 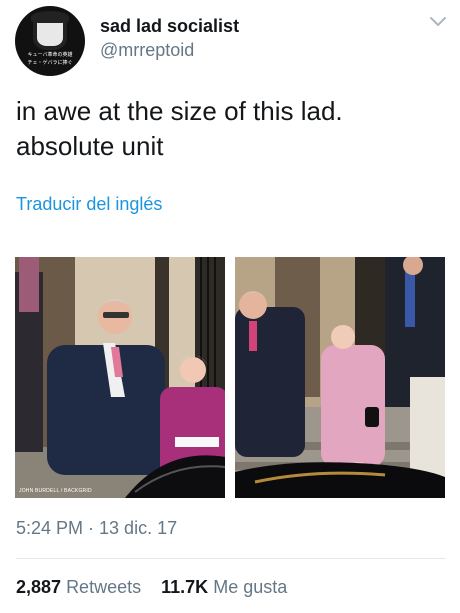 What do you see at coordinates (50, 55) in the screenshot?
I see `avatar-caption-line-1: キューバ革命の英雄` at bounding box center [50, 55].